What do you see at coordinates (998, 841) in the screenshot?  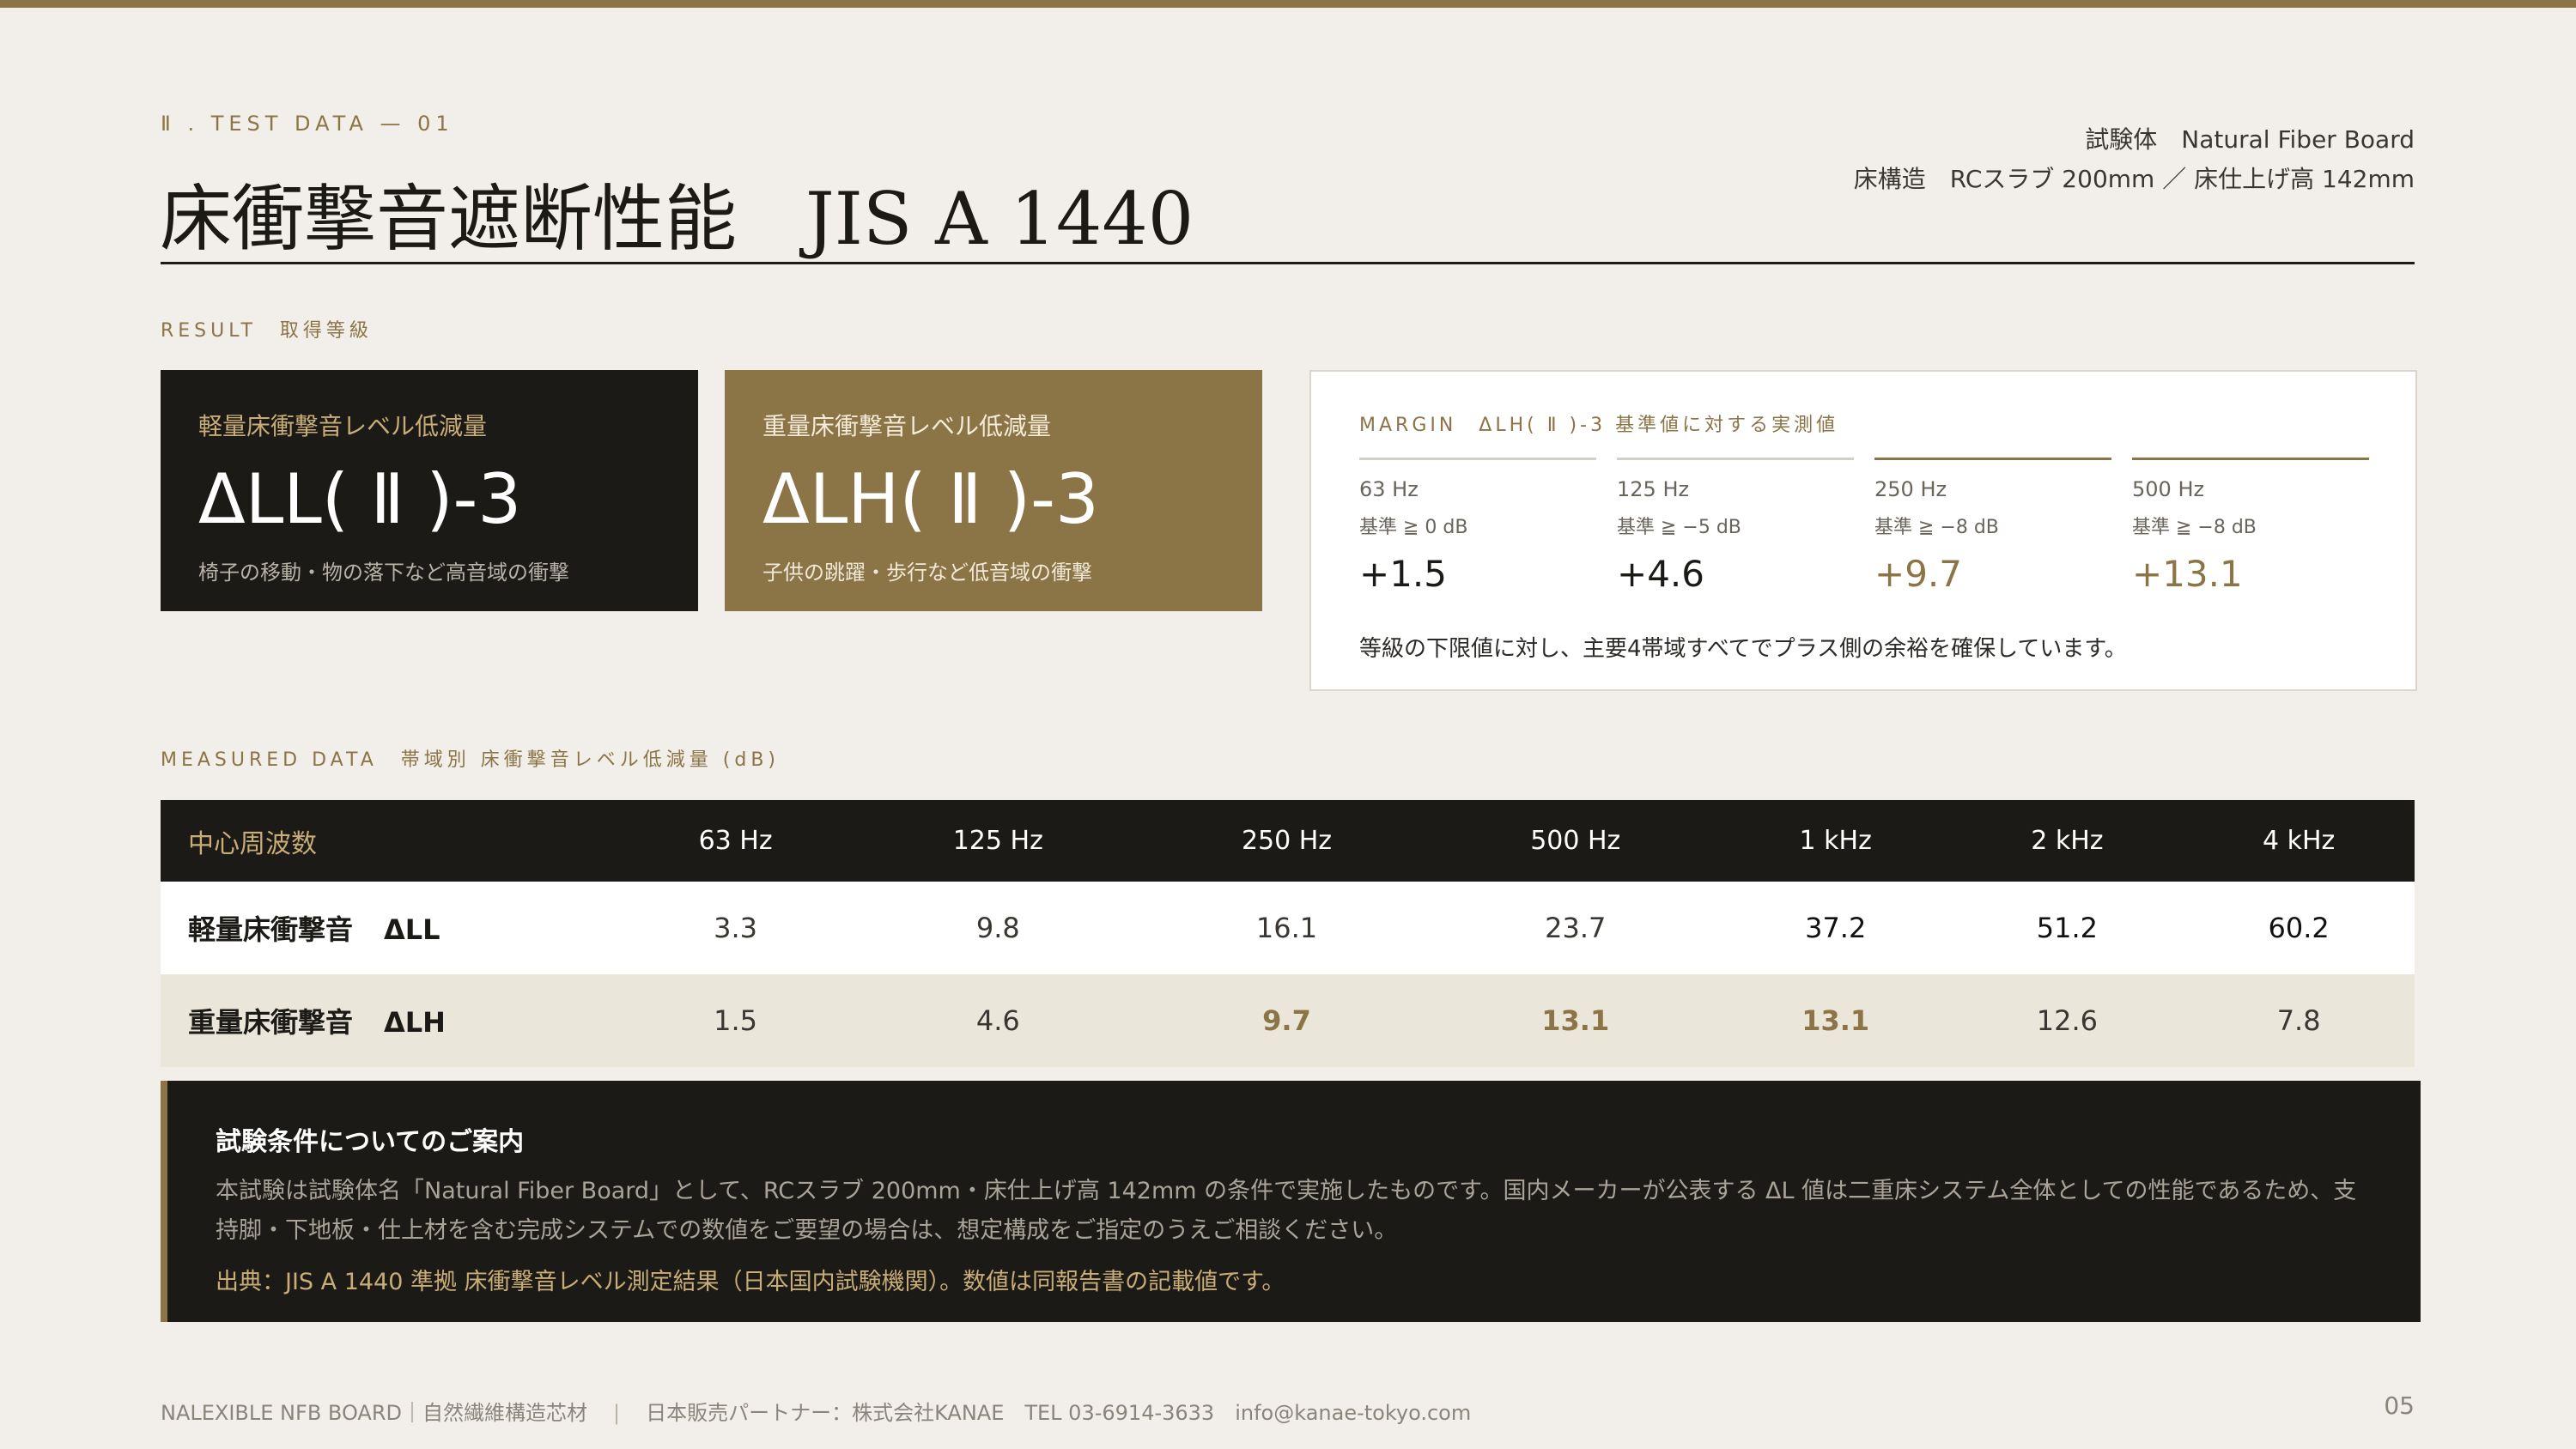 I see `table-header-cell: 125 Hz` at bounding box center [998, 841].